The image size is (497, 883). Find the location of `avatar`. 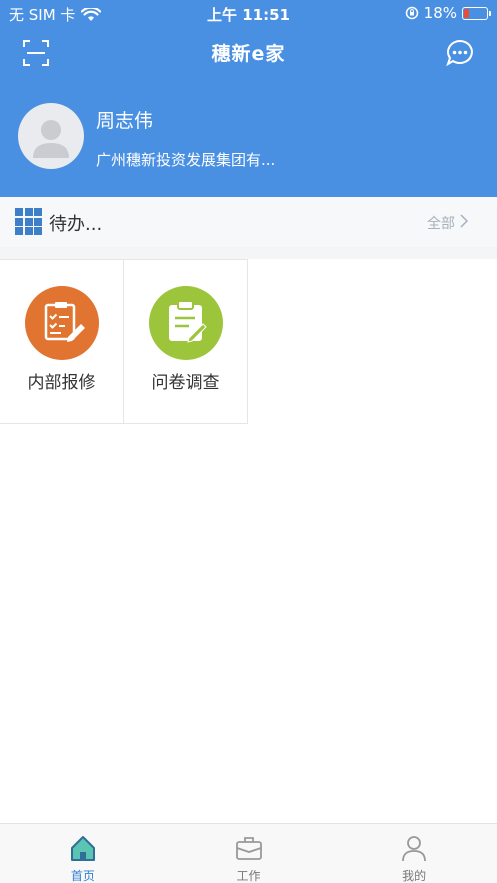

avatar is located at coordinates (51, 136).